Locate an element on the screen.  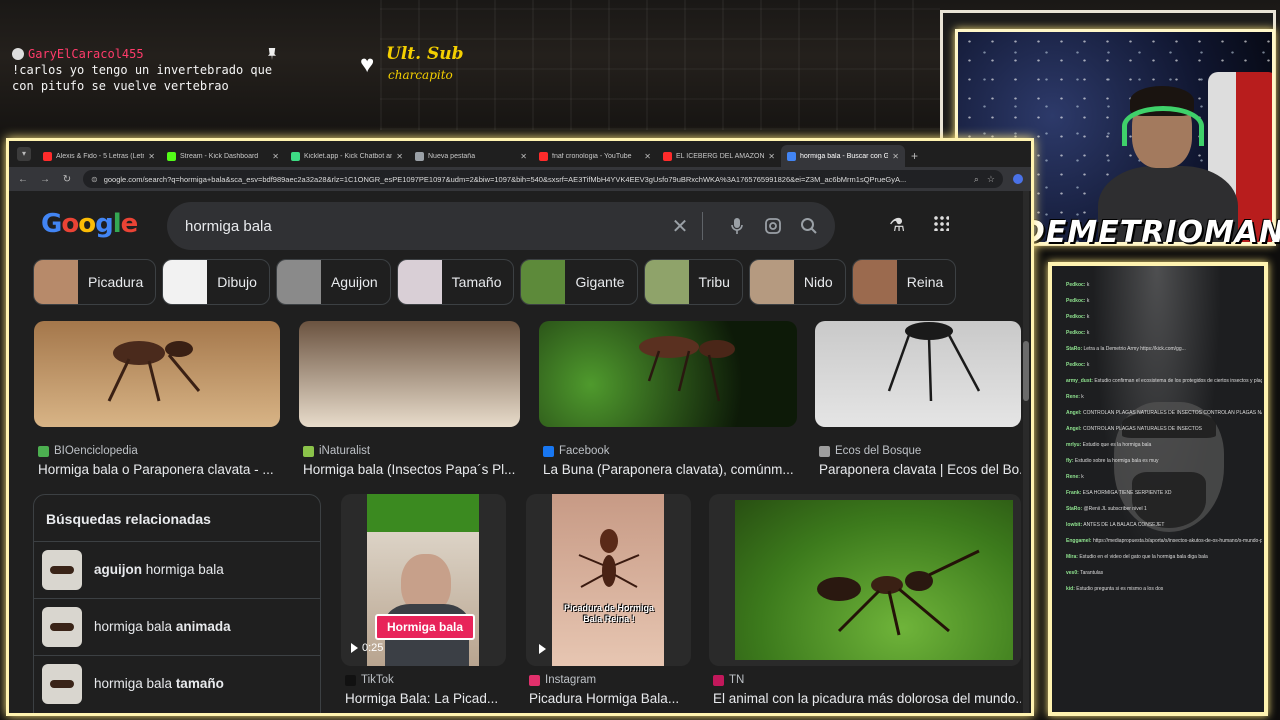
site-info-icon: ⊜ is located at coordinates (94, 179).